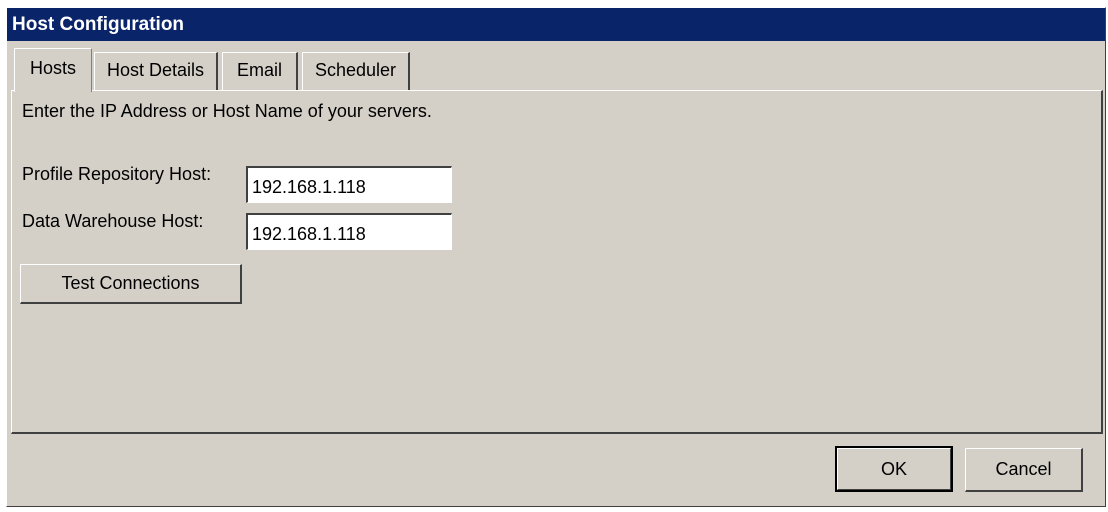 Image resolution: width=1108 pixels, height=512 pixels. Describe the element at coordinates (349, 184) in the screenshot. I see `profile-repository-host-input` at that location.